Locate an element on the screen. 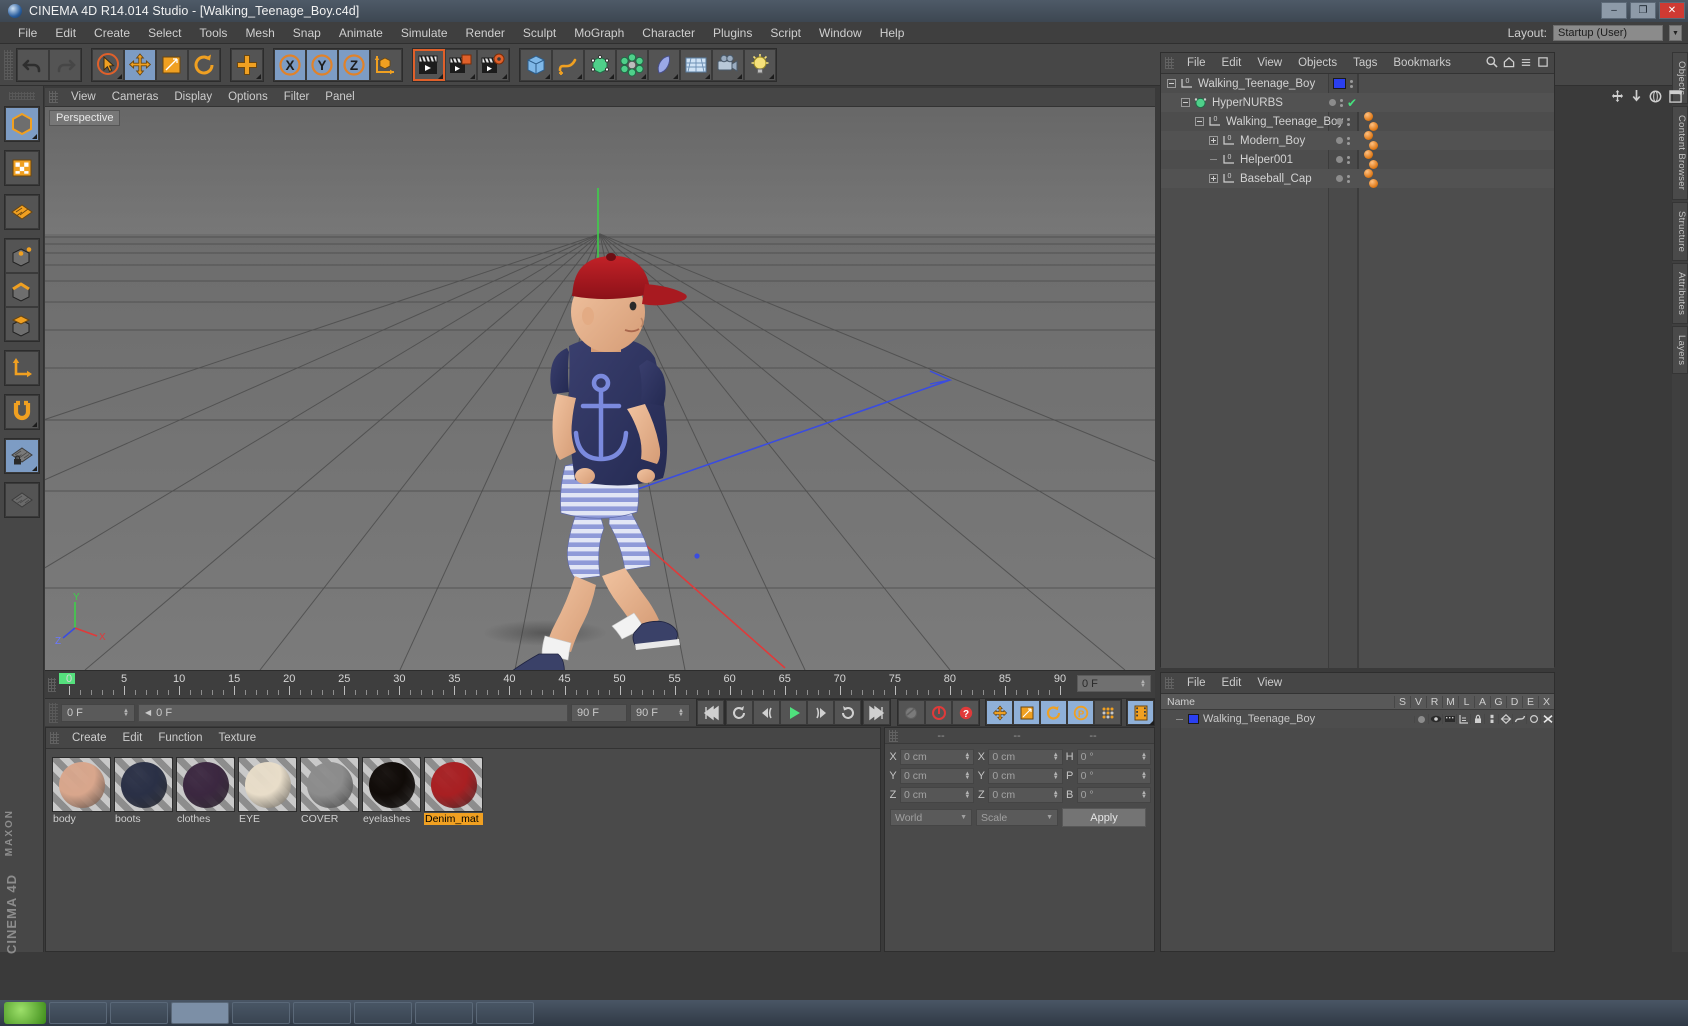 The image size is (1688, 1026). add-hypernurbs-object is located at coordinates (600, 64).